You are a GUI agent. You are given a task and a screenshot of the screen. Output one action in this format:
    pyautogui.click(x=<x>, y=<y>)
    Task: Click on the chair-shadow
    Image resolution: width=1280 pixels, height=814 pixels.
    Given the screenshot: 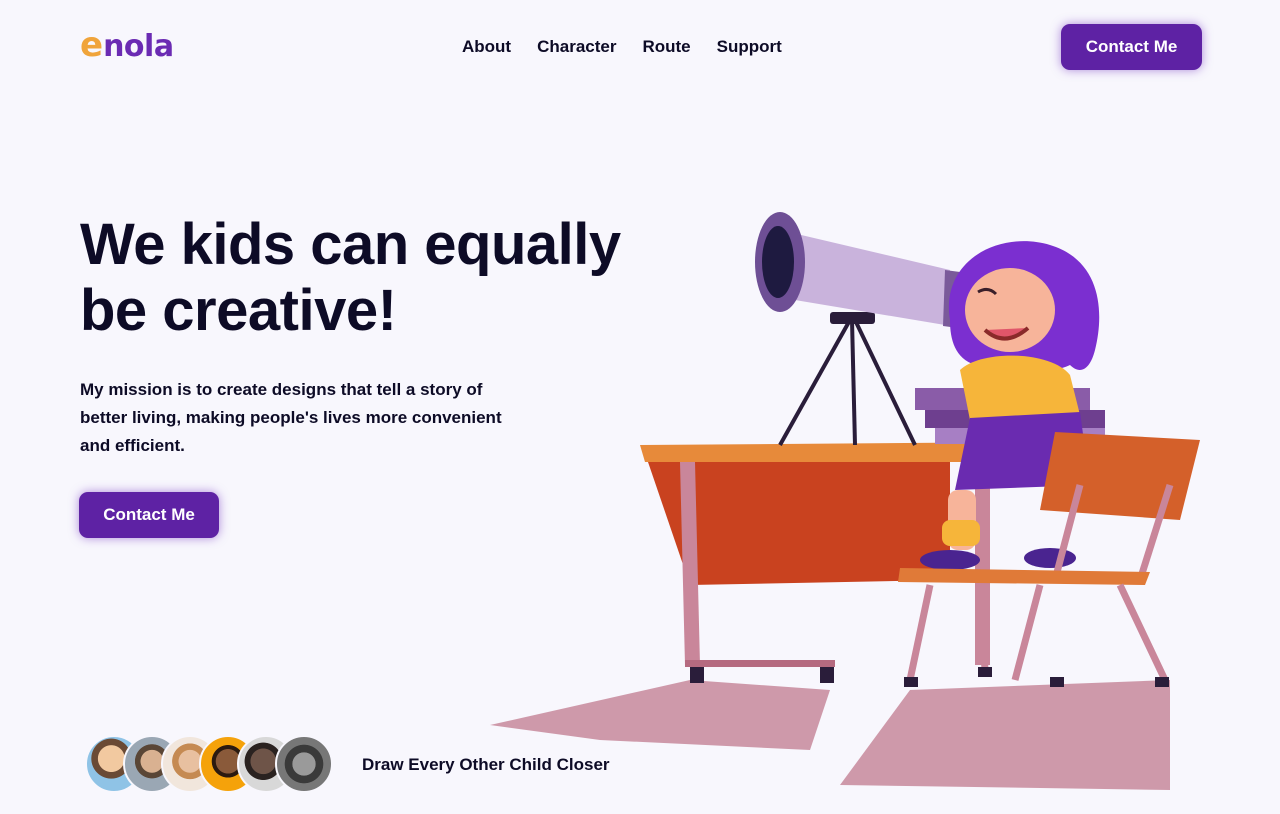 What is the action you would take?
    pyautogui.click(x=1005, y=735)
    